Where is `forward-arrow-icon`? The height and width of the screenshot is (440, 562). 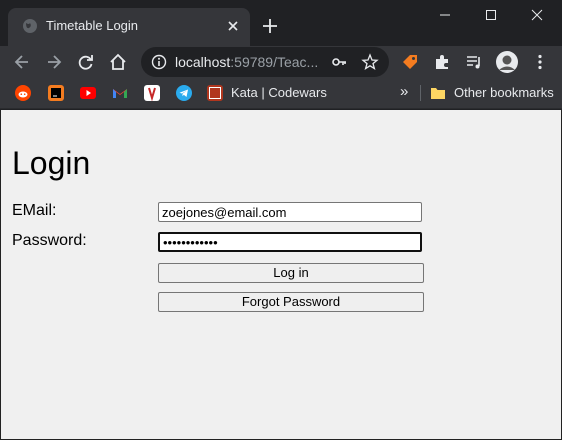 forward-arrow-icon is located at coordinates (54, 62).